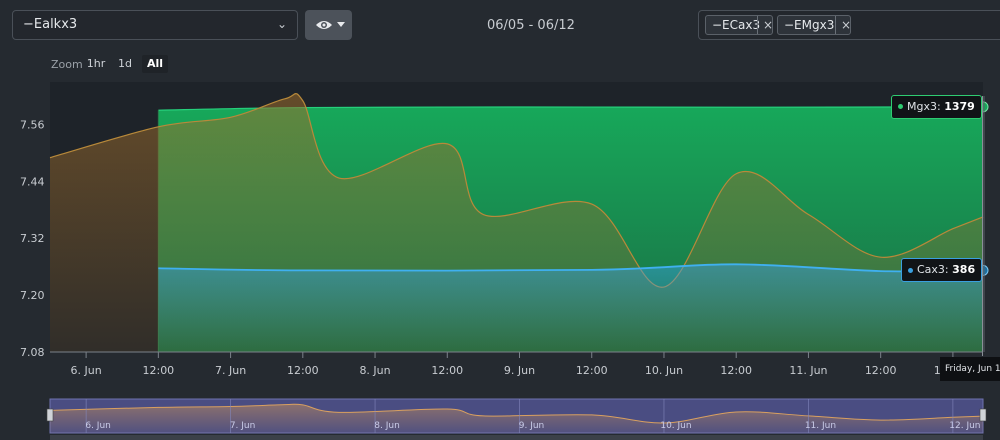  What do you see at coordinates (86, 370) in the screenshot?
I see `x-tick-label: 6. Jun` at bounding box center [86, 370].